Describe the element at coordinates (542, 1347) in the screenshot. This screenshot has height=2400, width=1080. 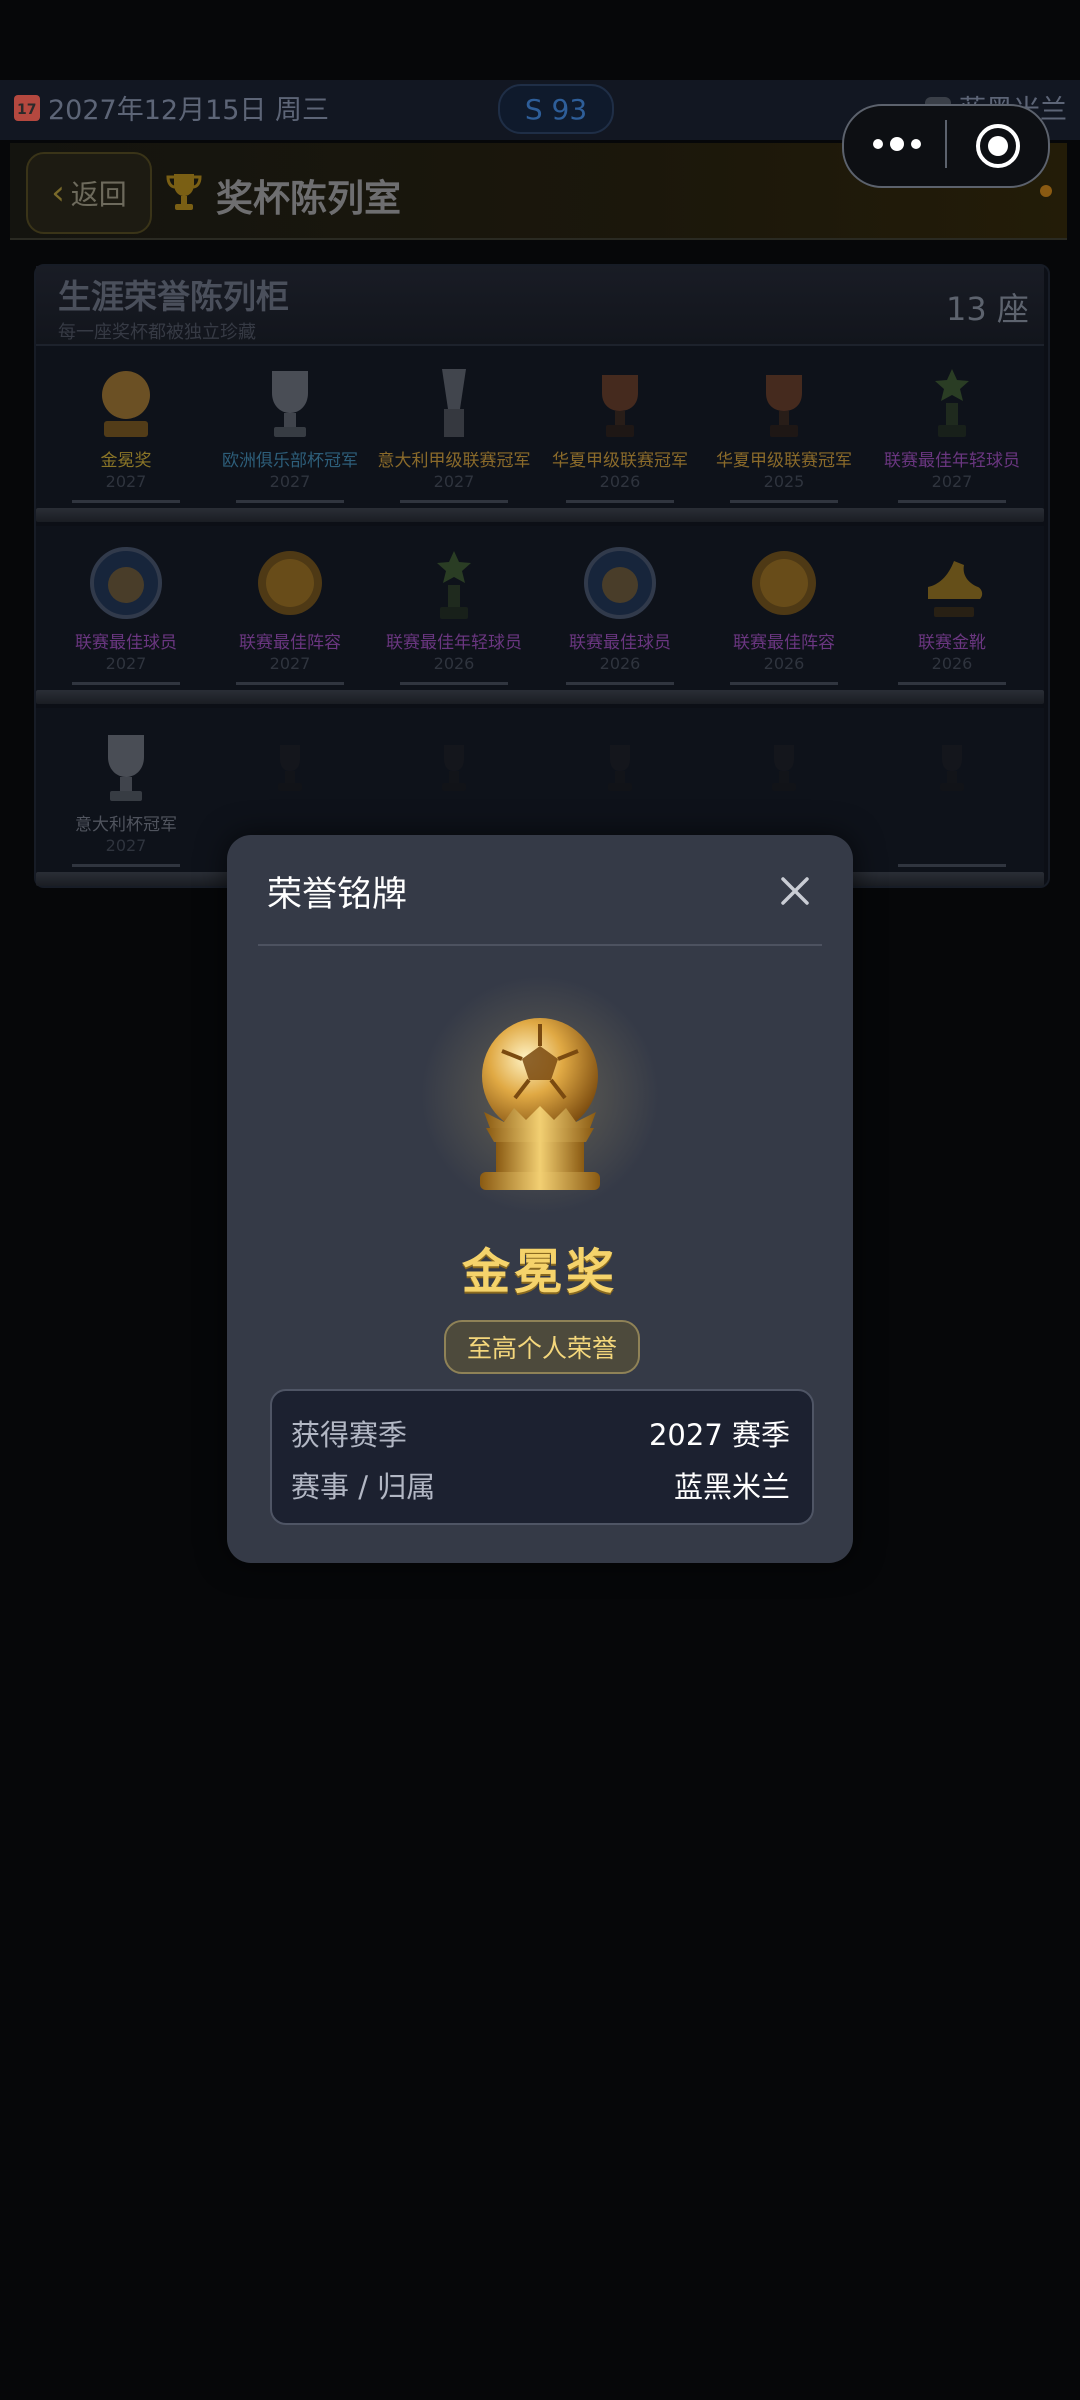
I see `award-tier-badge: 至高个人荣誉` at that location.